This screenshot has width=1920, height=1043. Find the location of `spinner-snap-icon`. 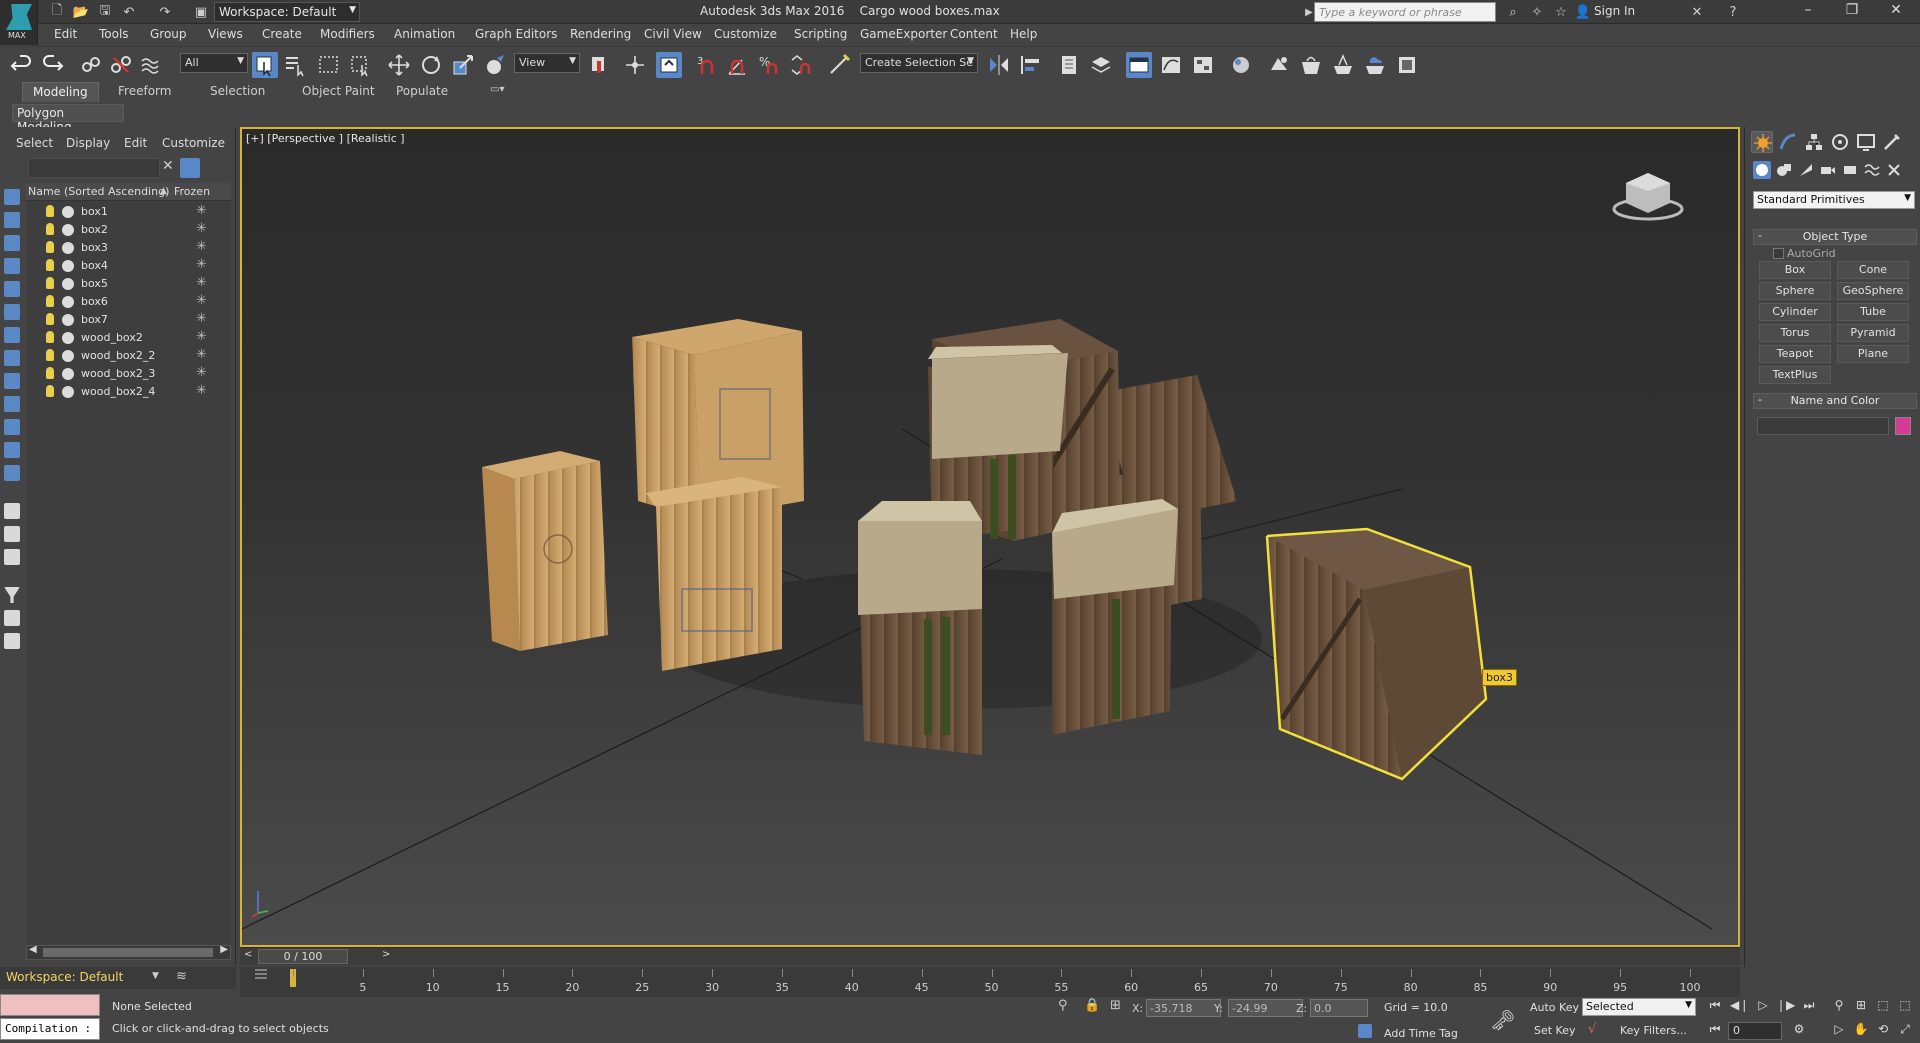

spinner-snap-icon is located at coordinates (801, 65).